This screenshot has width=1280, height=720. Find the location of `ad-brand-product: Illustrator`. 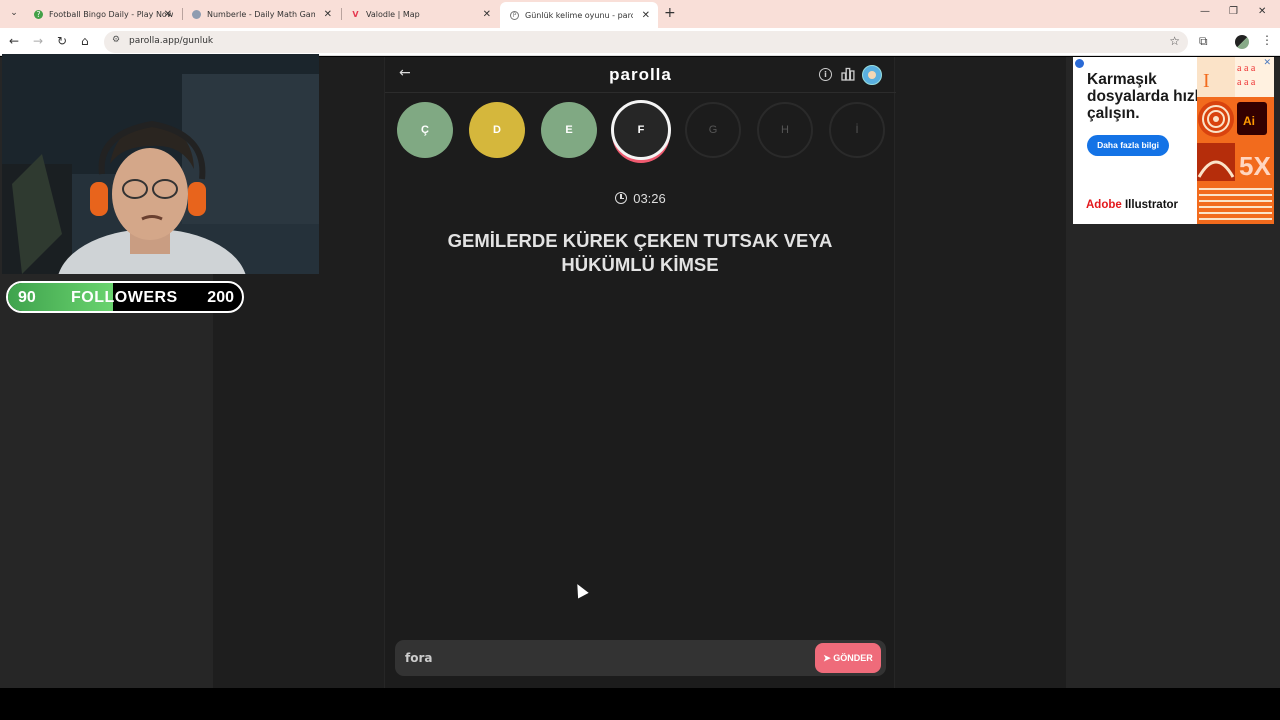

ad-brand-product: Illustrator is located at coordinates (1151, 205).